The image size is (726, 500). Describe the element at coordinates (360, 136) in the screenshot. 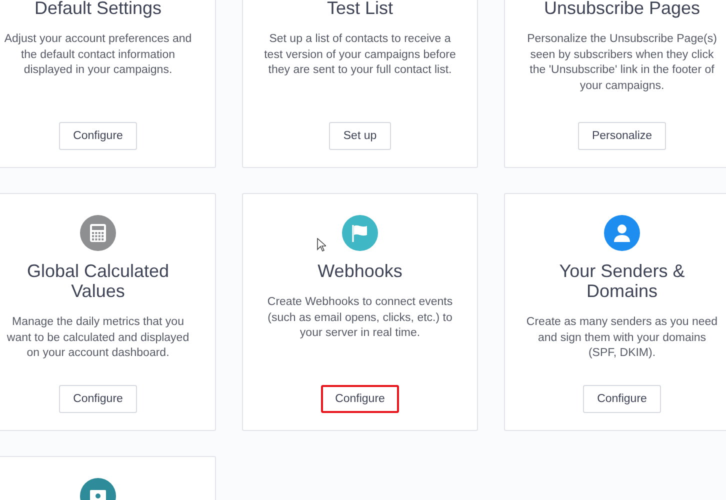

I see `card-button: Set up` at that location.